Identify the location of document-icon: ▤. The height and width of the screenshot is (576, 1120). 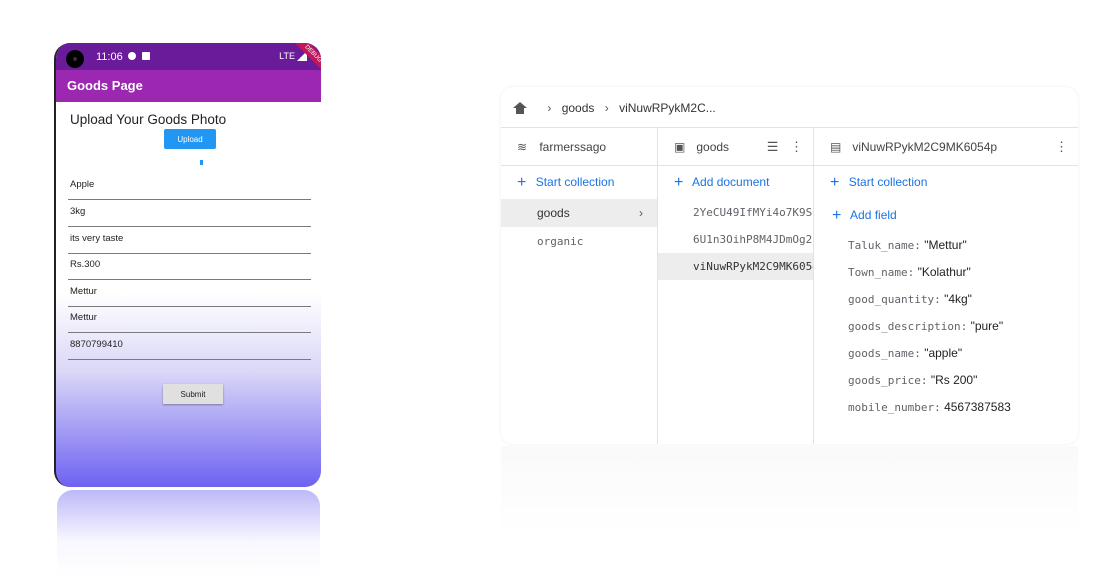
(836, 147).